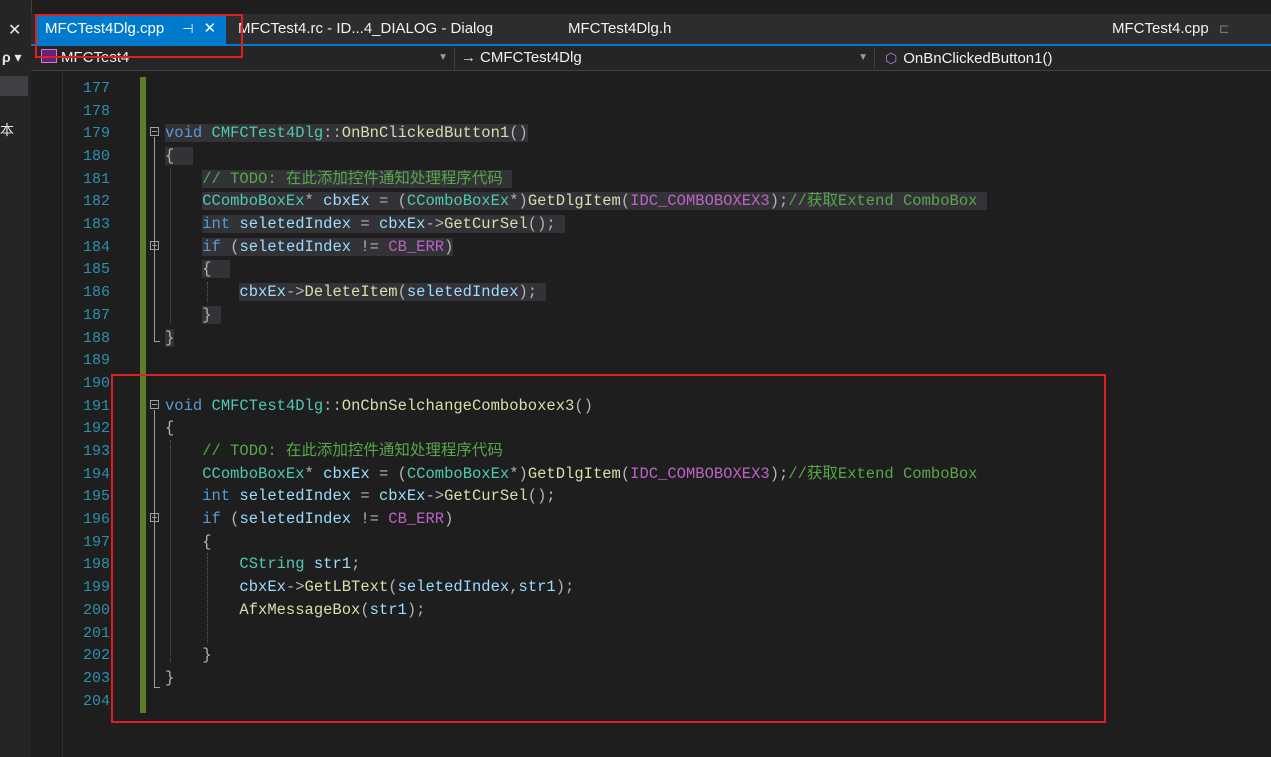  I want to click on line-number: 191, so click(96, 406).